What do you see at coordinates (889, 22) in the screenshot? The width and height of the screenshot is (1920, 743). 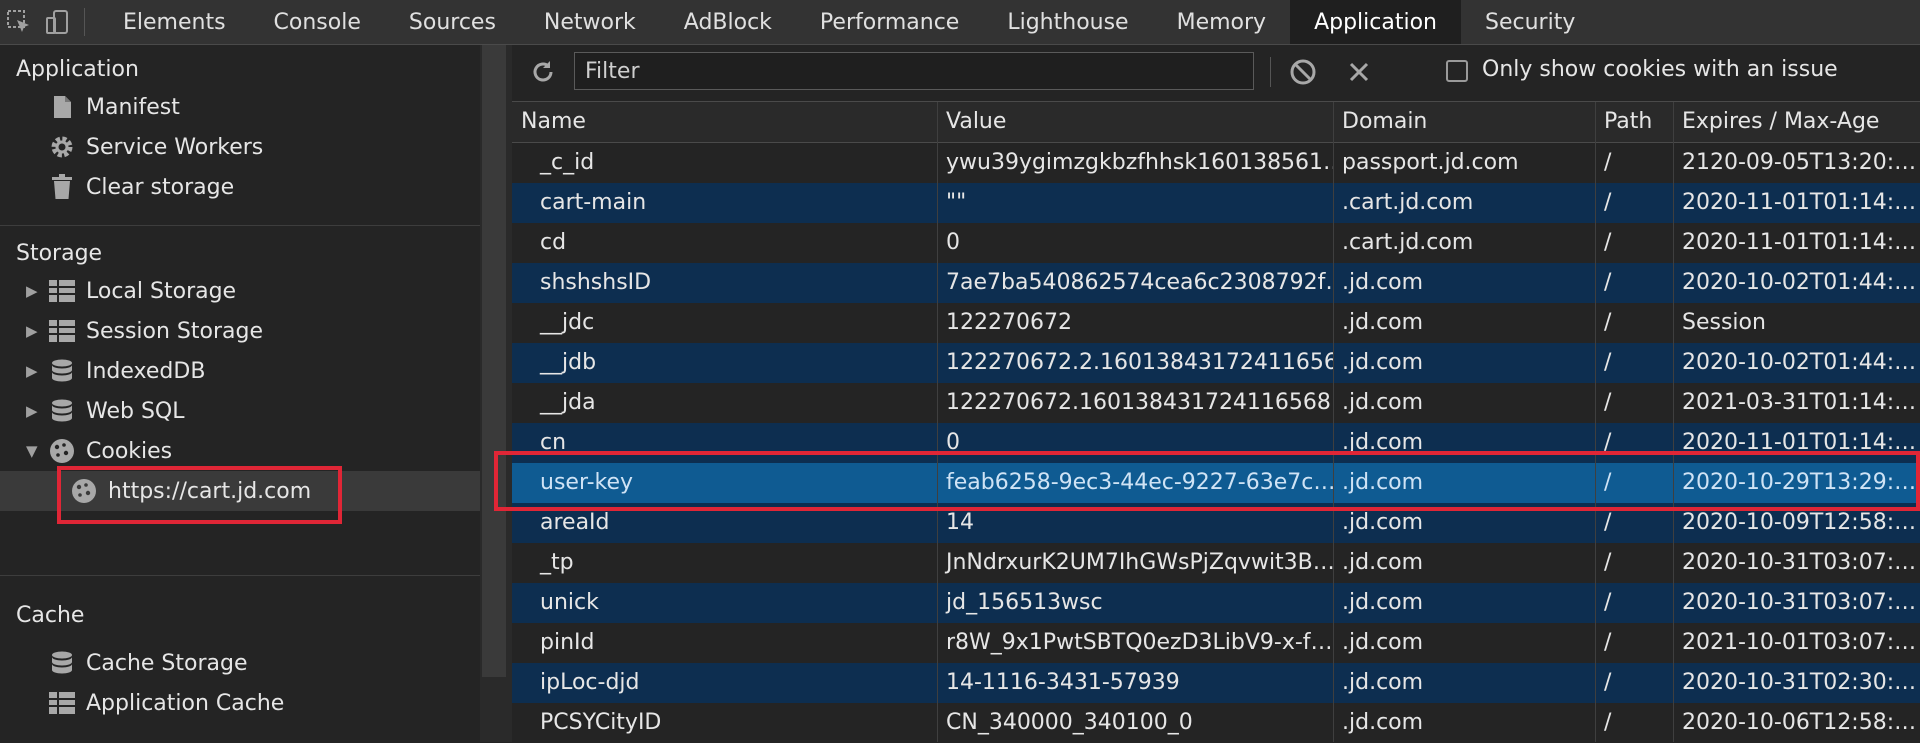 I see `tab-performance: Performance` at bounding box center [889, 22].